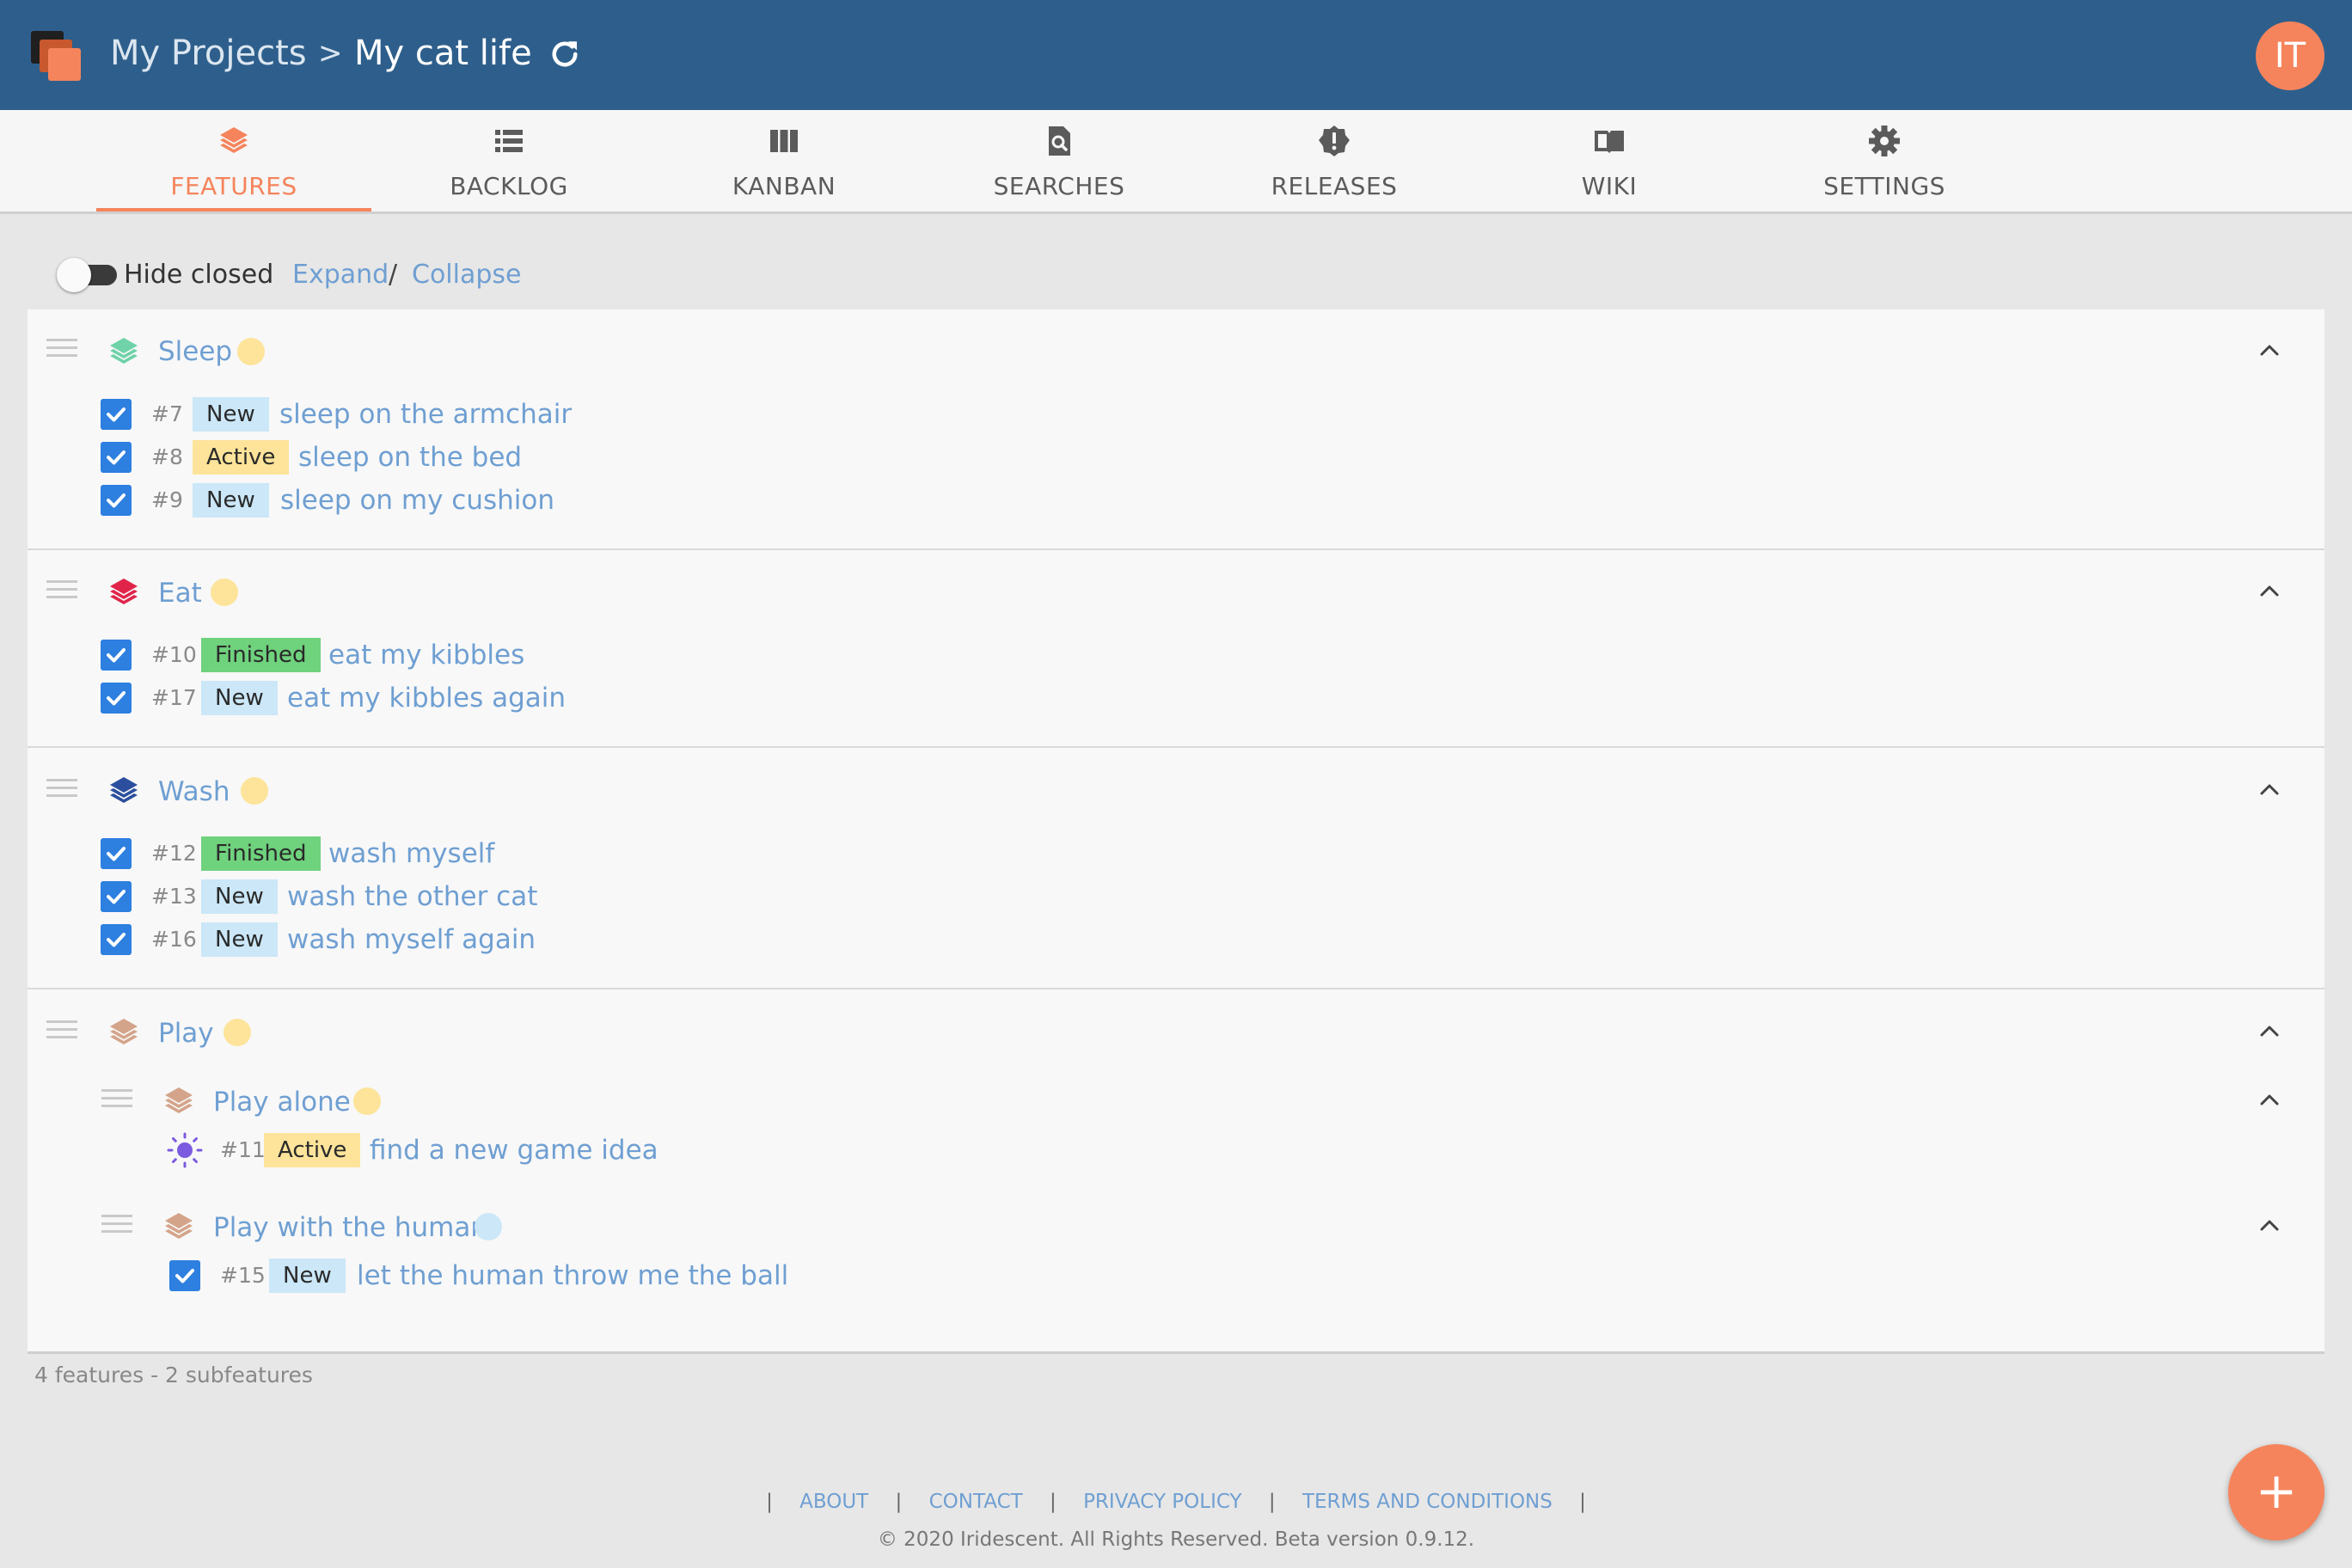 This screenshot has width=2352, height=1568. What do you see at coordinates (282, 1102) in the screenshot?
I see `subfeature-title-play-alone: Play alone` at bounding box center [282, 1102].